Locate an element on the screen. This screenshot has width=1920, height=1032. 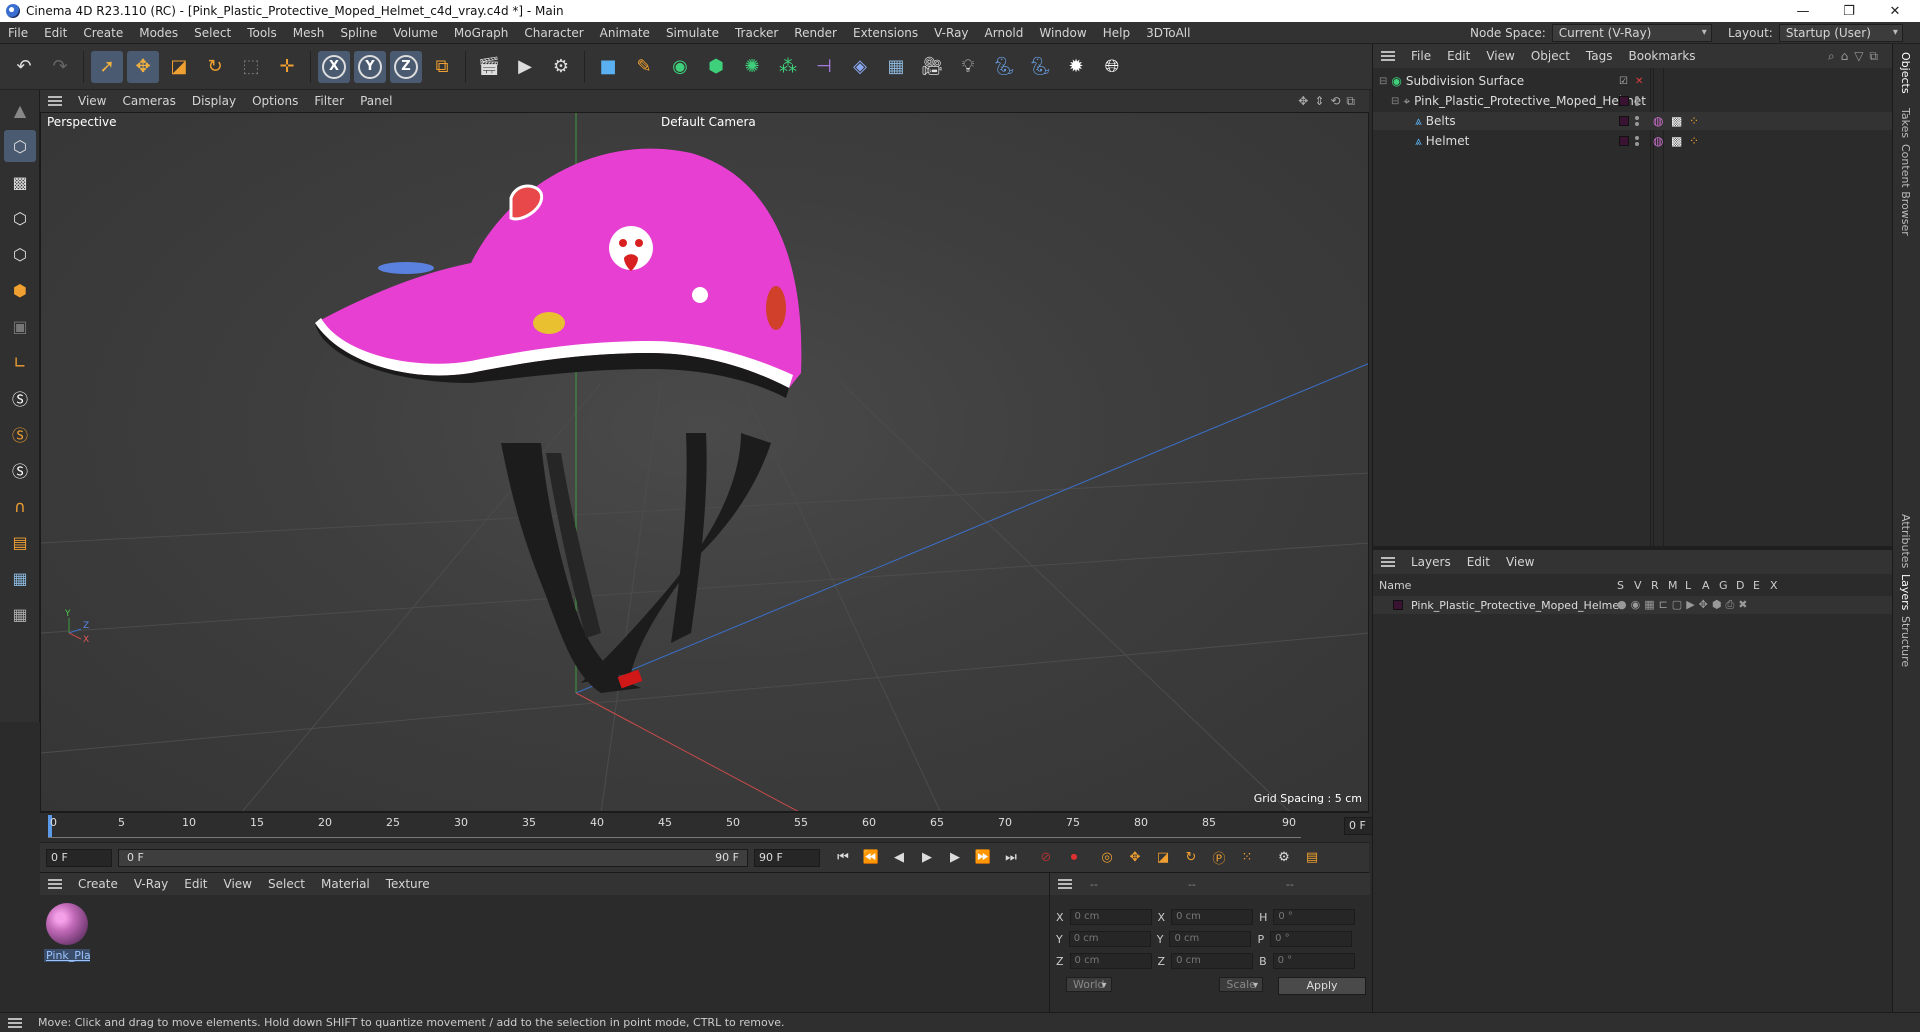
material-menu-material: Material is located at coordinates (345, 884).